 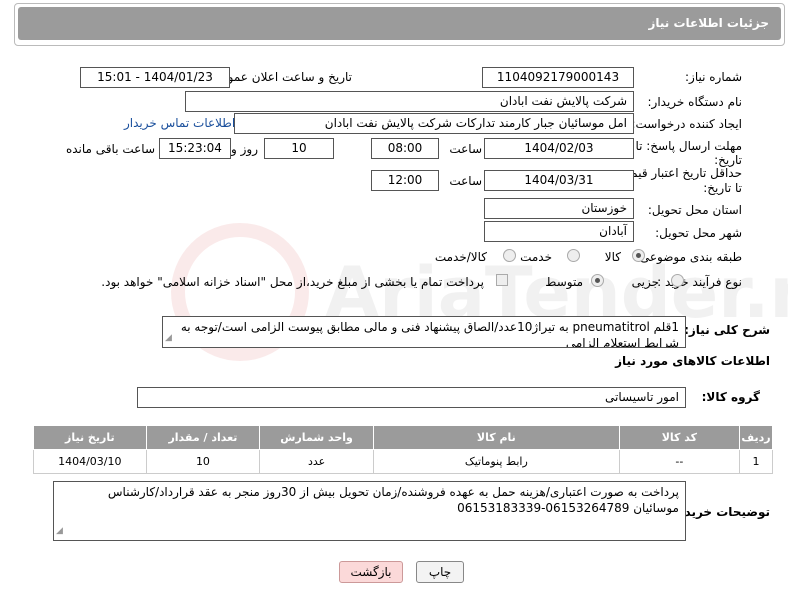 What do you see at coordinates (612, 257) in the screenshot?
I see `category-option-goods: کالا` at bounding box center [612, 257].